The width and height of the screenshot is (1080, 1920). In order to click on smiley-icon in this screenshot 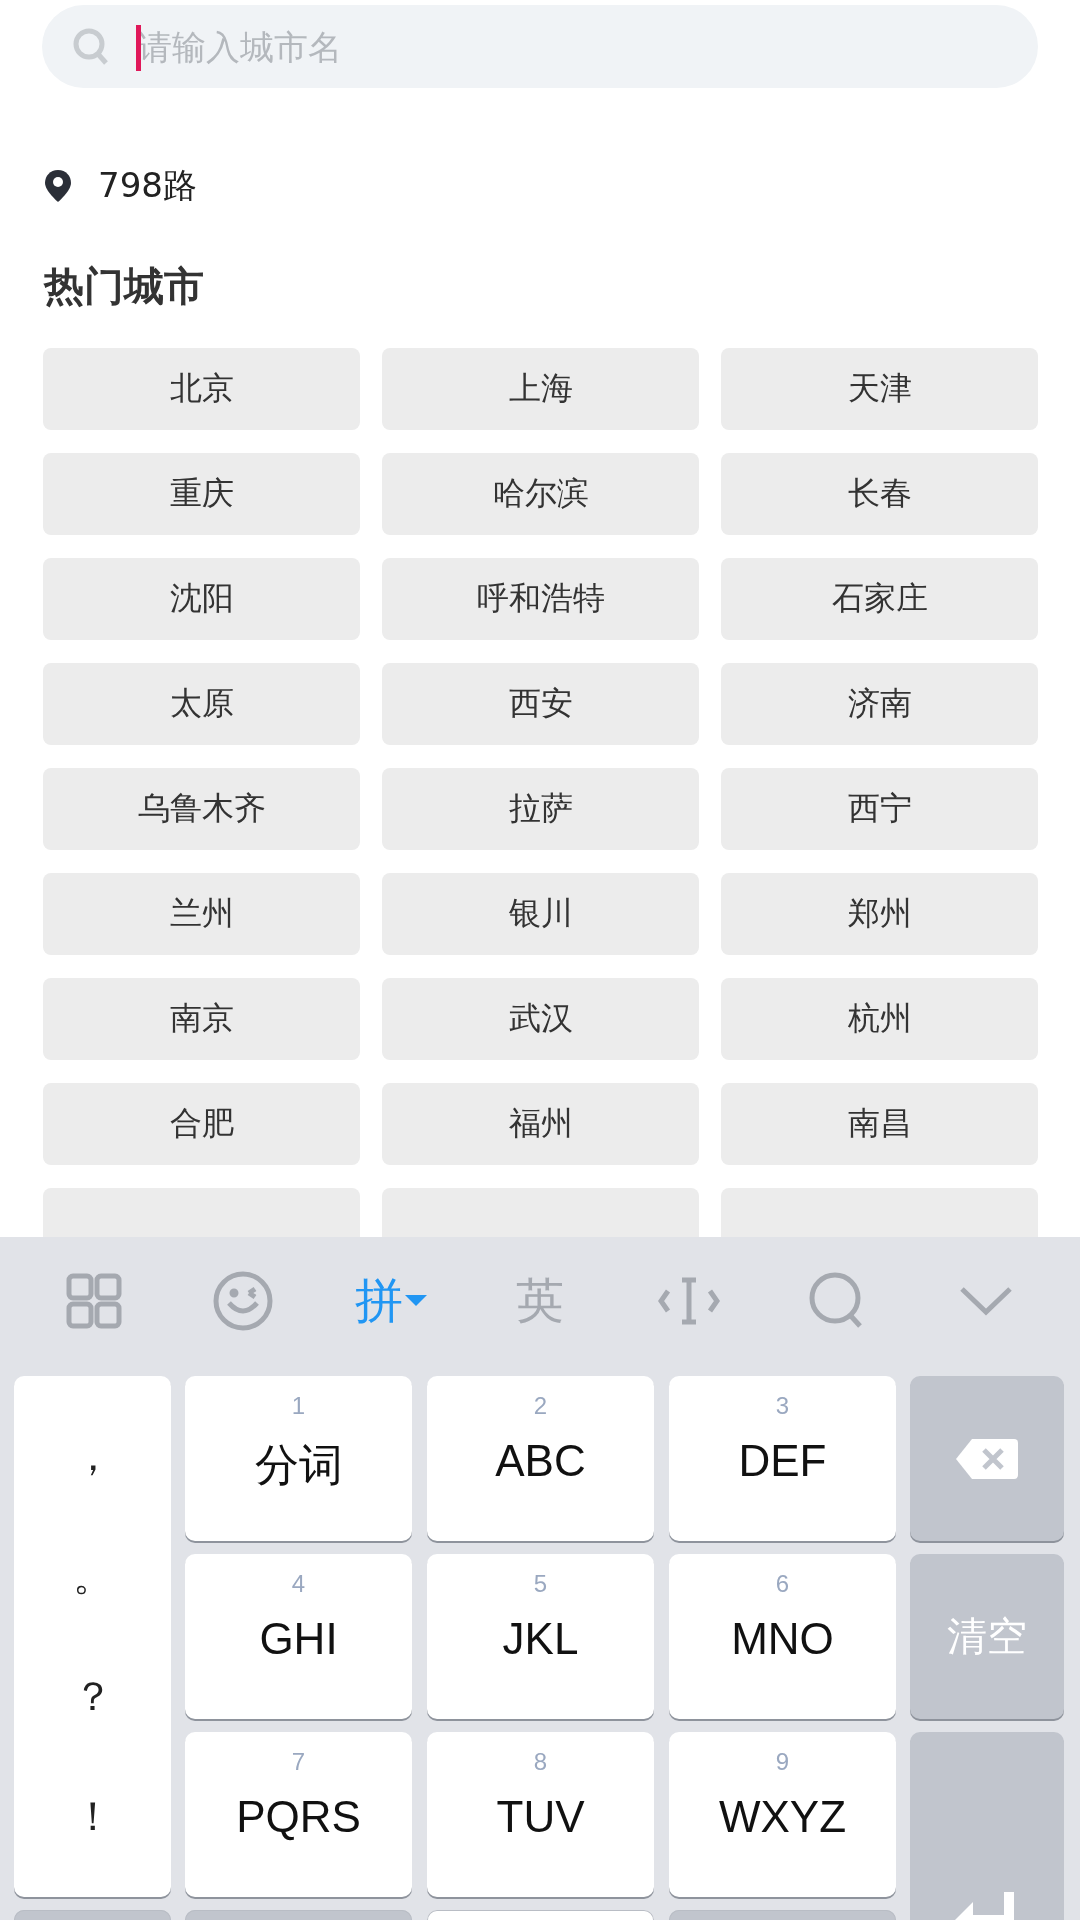, I will do `click(242, 1301)`.